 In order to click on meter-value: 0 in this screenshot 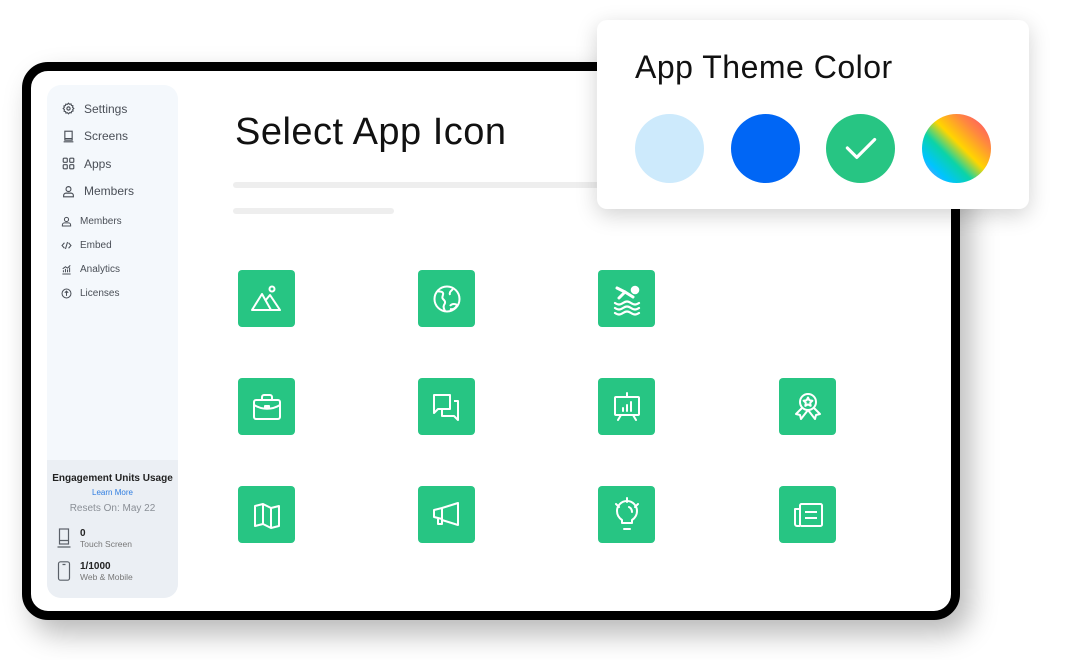, I will do `click(83, 533)`.